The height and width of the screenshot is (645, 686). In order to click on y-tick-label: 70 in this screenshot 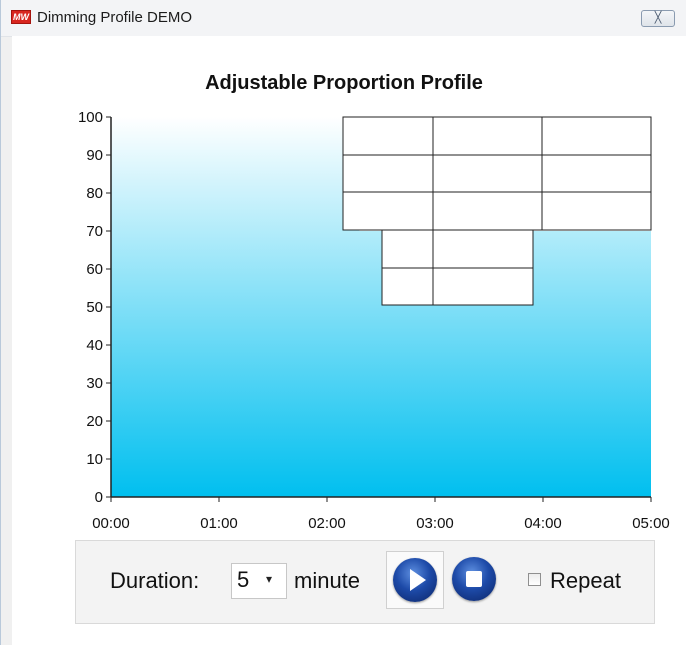, I will do `click(94, 231)`.